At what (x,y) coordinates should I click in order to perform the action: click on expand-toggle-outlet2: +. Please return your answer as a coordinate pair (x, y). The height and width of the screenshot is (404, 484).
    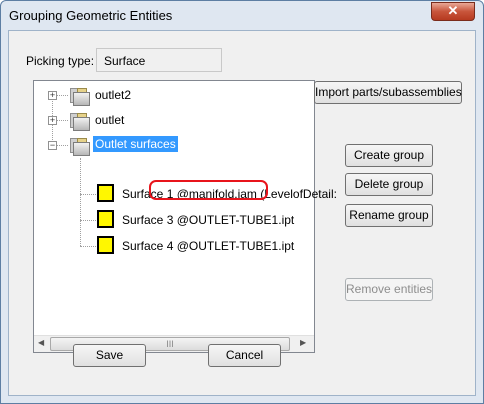
    Looking at the image, I should click on (52, 95).